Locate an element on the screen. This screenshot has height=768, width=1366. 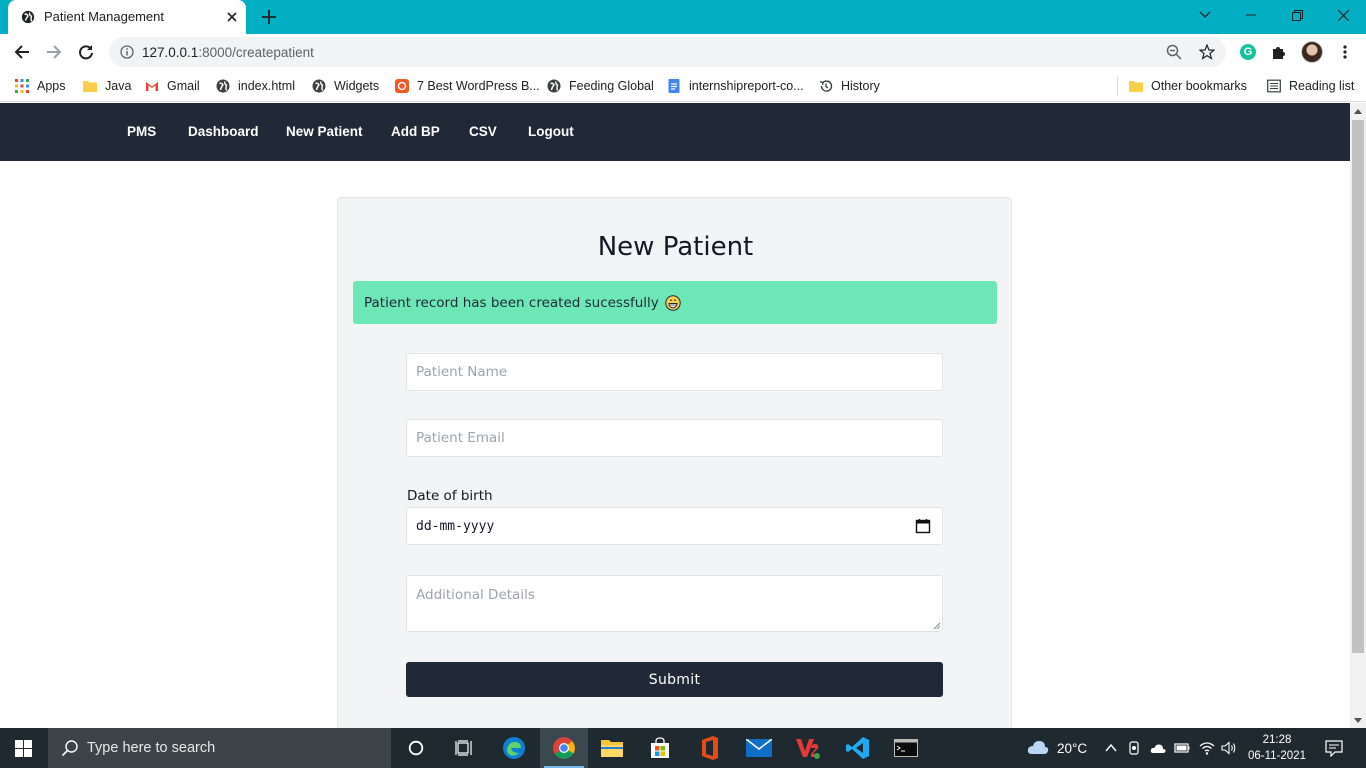
nav-add-bp: Add BP is located at coordinates (415, 131).